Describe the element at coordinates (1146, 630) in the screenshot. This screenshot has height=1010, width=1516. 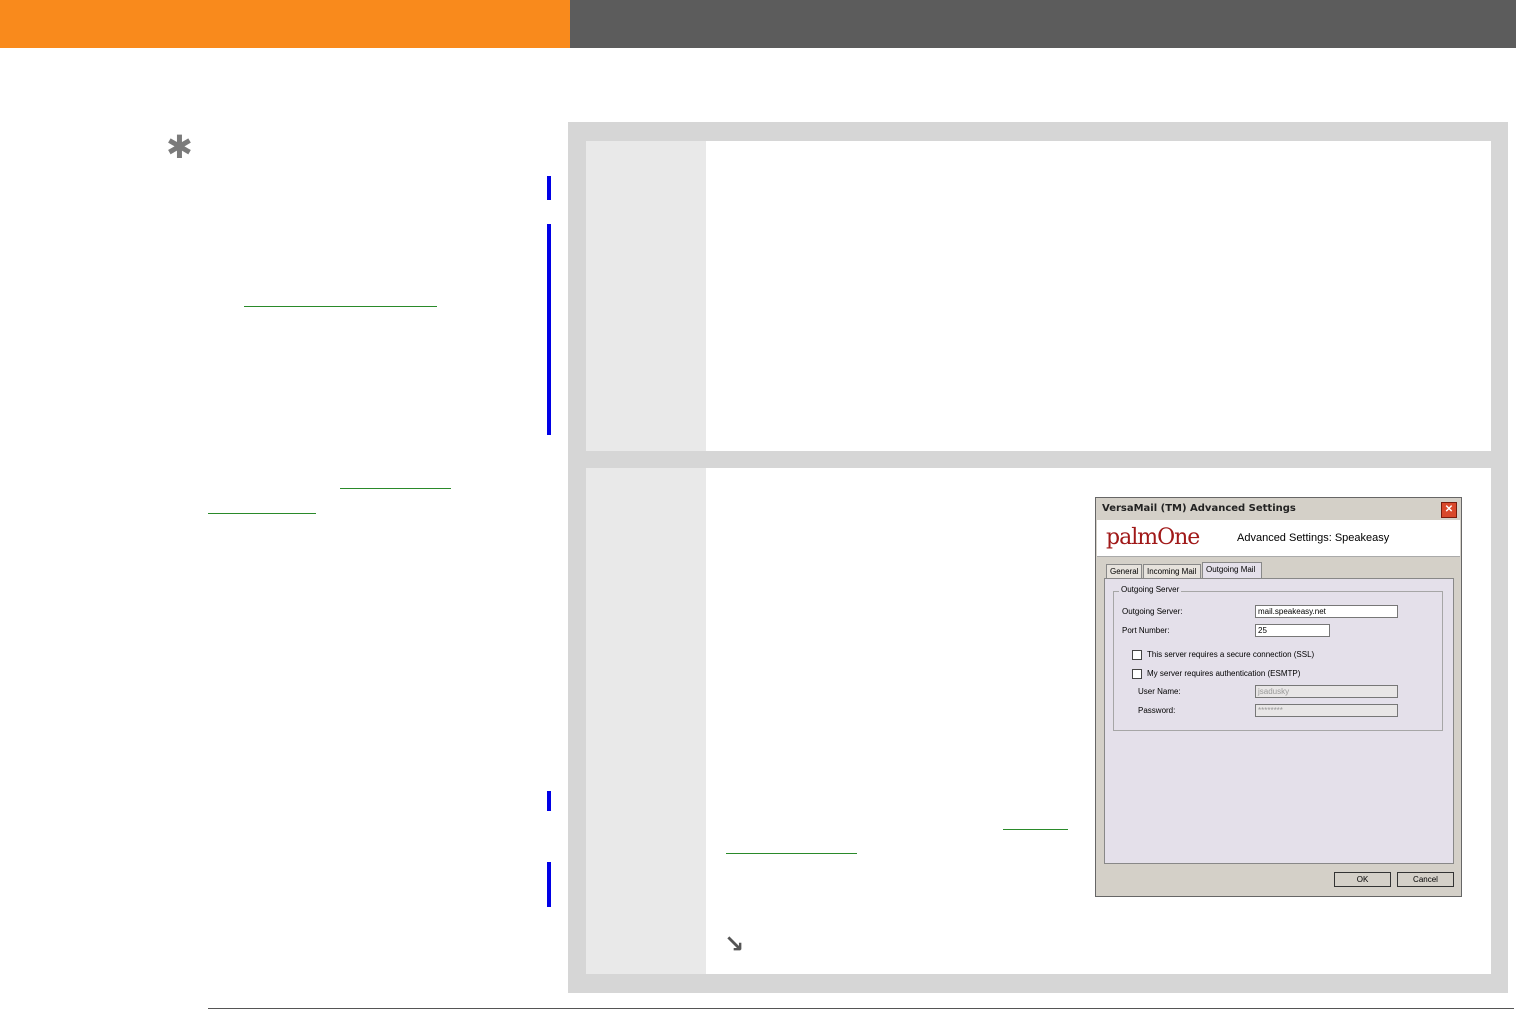
I see `port-number-label: Port Number:` at that location.